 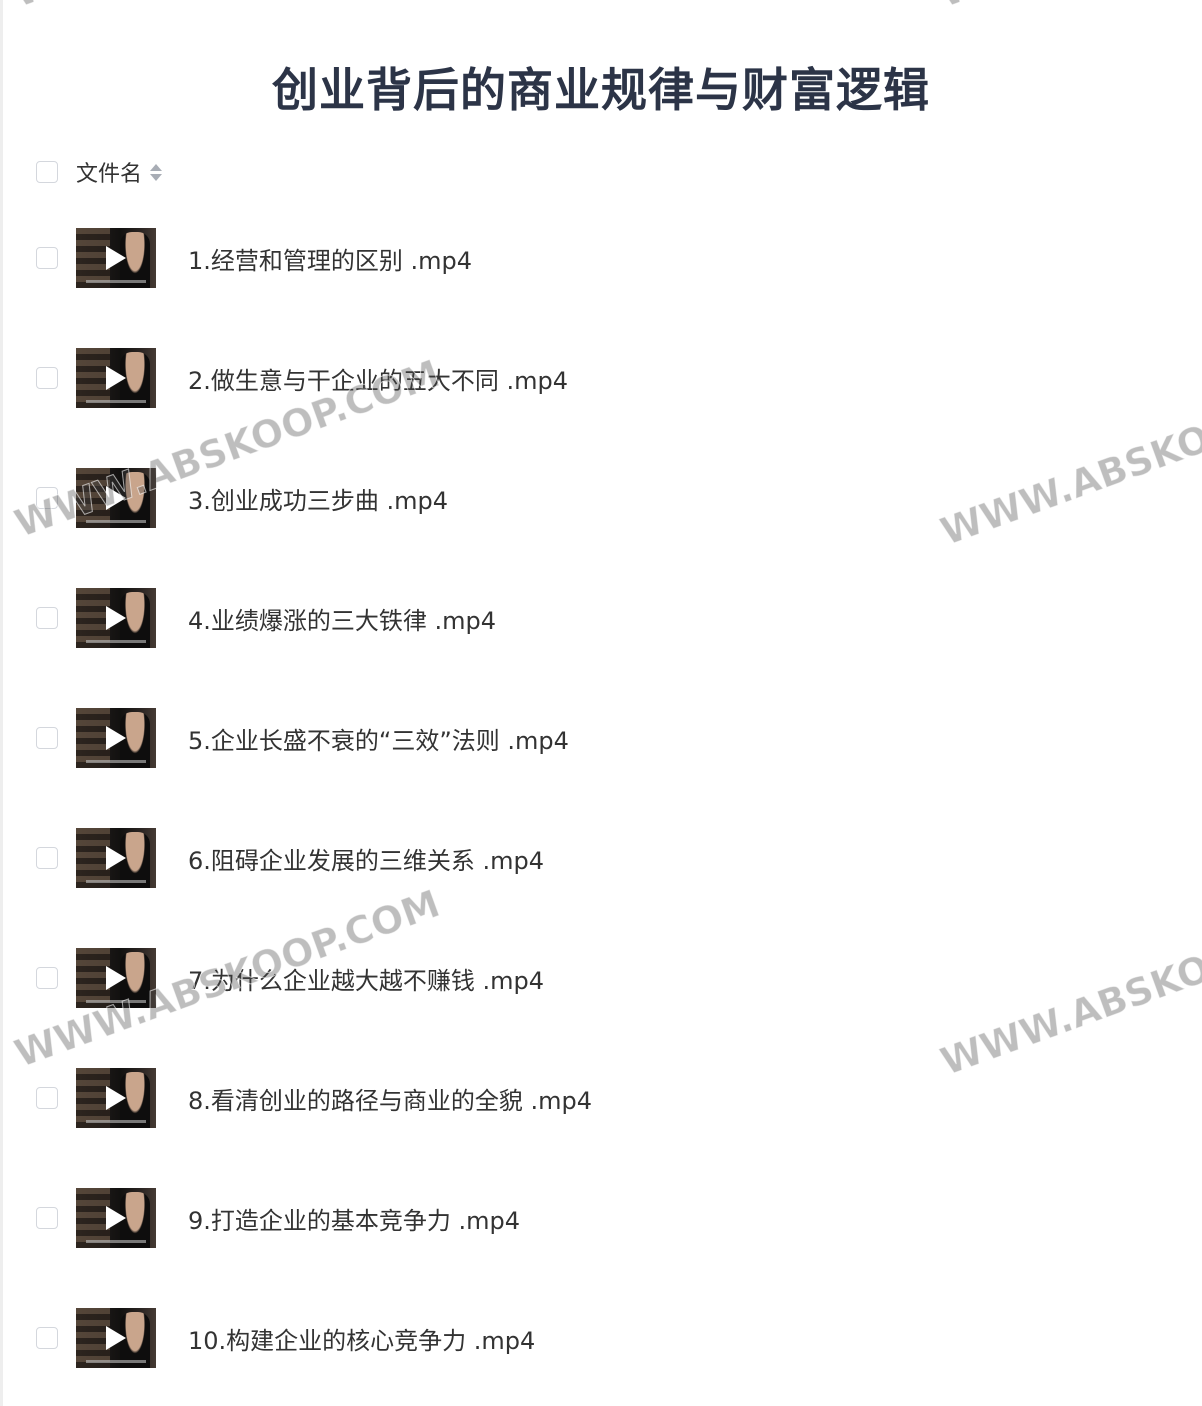 What do you see at coordinates (47, 172) in the screenshot?
I see `select-all-checkbox` at bounding box center [47, 172].